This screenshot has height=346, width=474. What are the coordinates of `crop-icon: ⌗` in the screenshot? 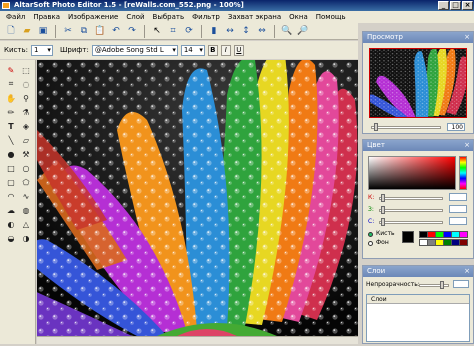 It's located at (173, 31).